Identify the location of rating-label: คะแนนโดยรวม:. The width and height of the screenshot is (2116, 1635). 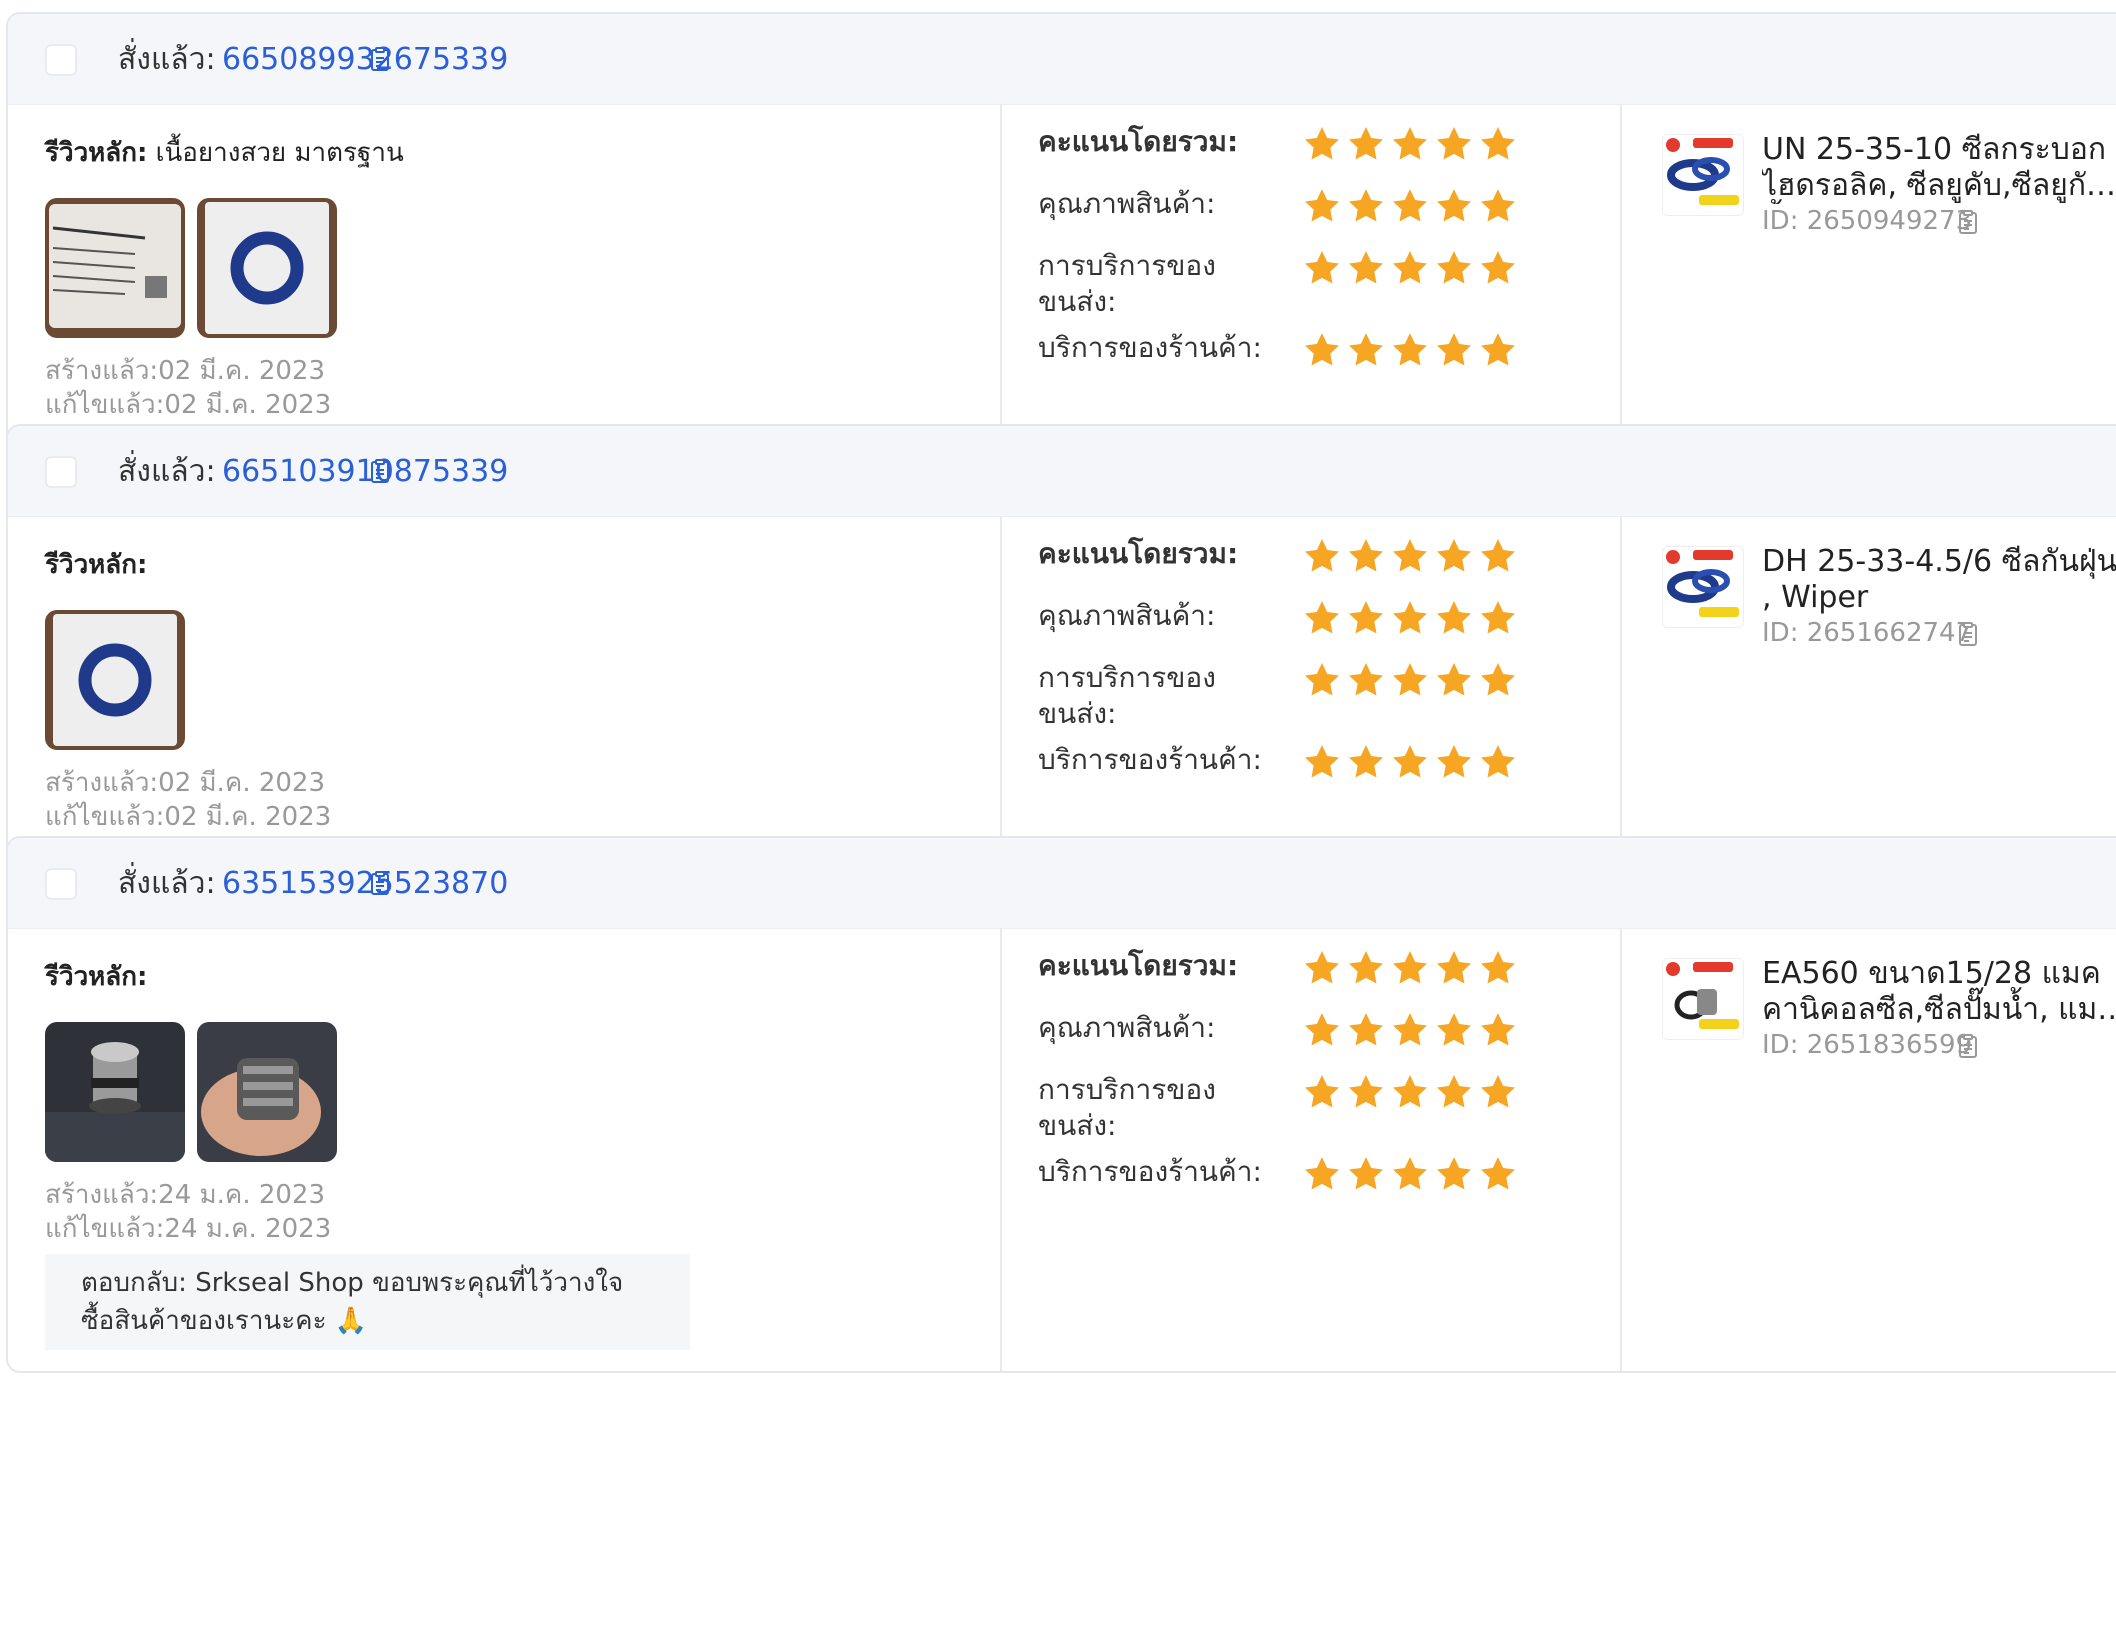
(1138, 965).